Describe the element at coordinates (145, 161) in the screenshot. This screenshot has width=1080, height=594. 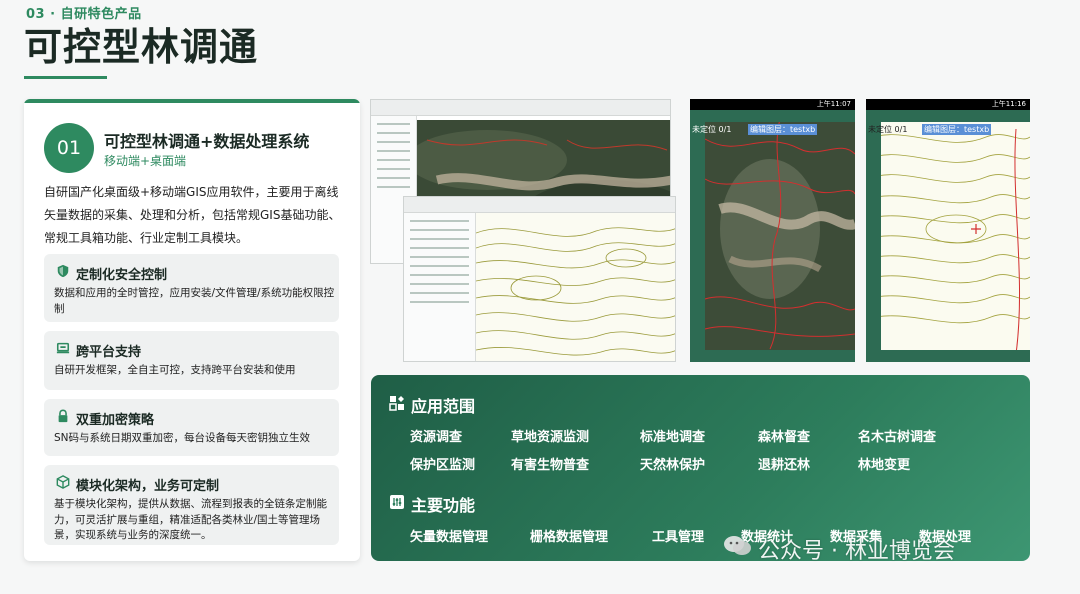
I see `product-subtitle: 移动端+桌面端` at that location.